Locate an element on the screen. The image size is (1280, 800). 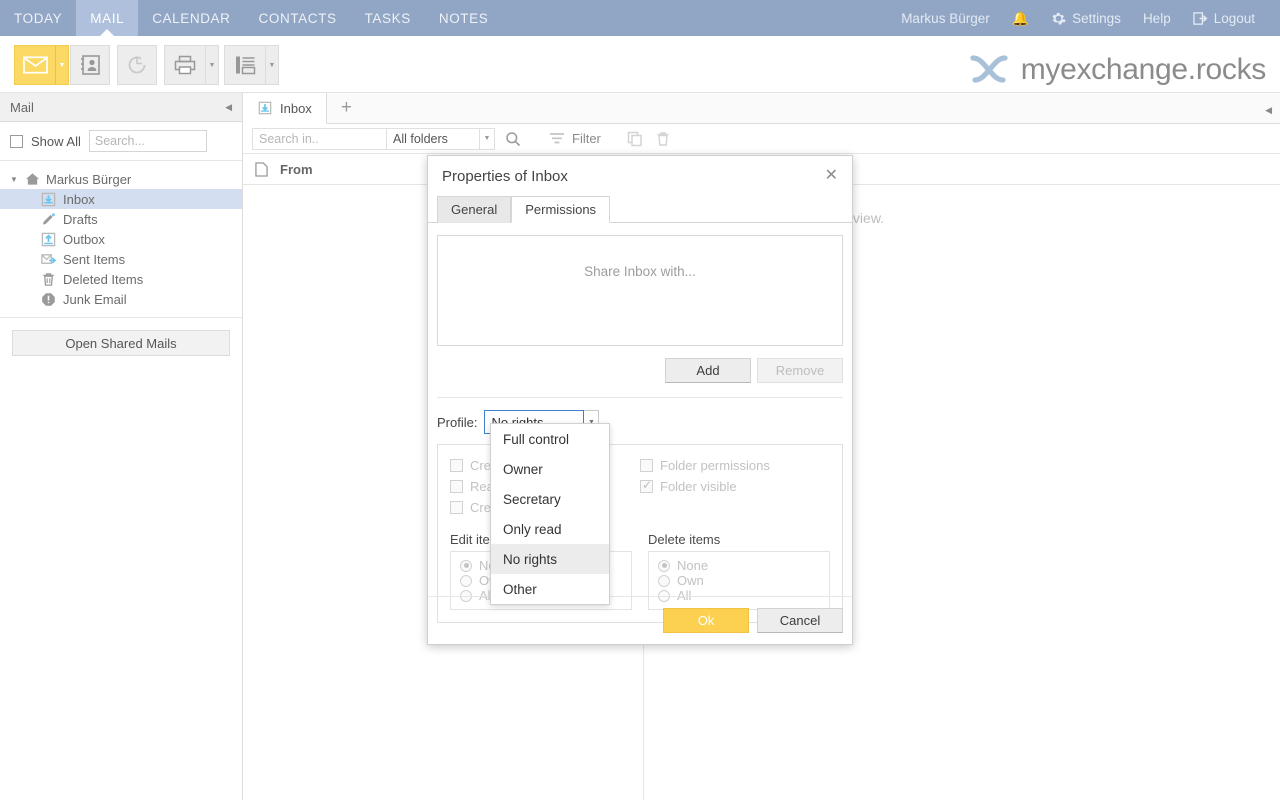
gear-icon is located at coordinates (1058, 18).